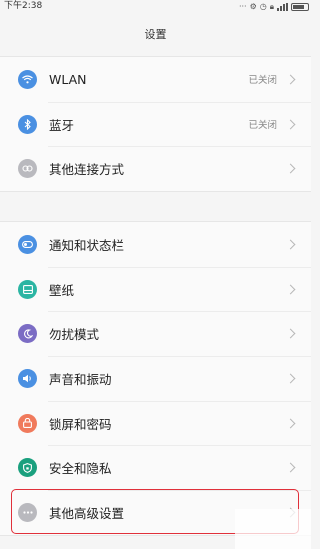 The height and width of the screenshot is (549, 320). What do you see at coordinates (27, 512) in the screenshot?
I see `more-icon` at bounding box center [27, 512].